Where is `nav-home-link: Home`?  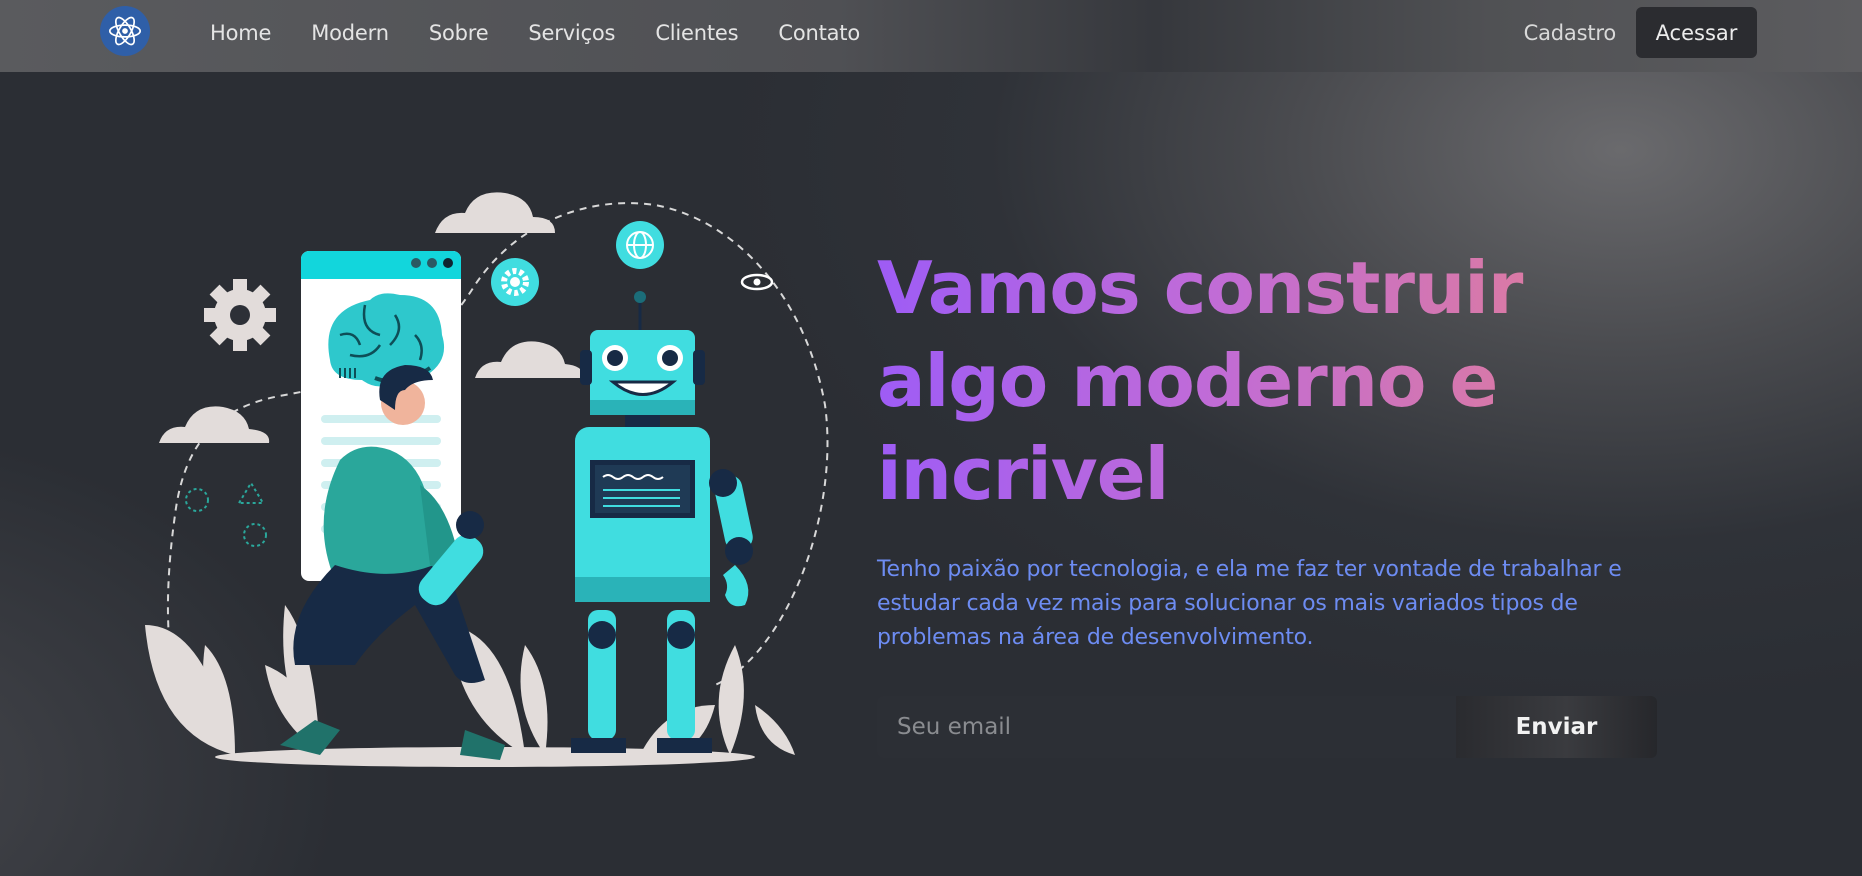 nav-home-link: Home is located at coordinates (240, 33).